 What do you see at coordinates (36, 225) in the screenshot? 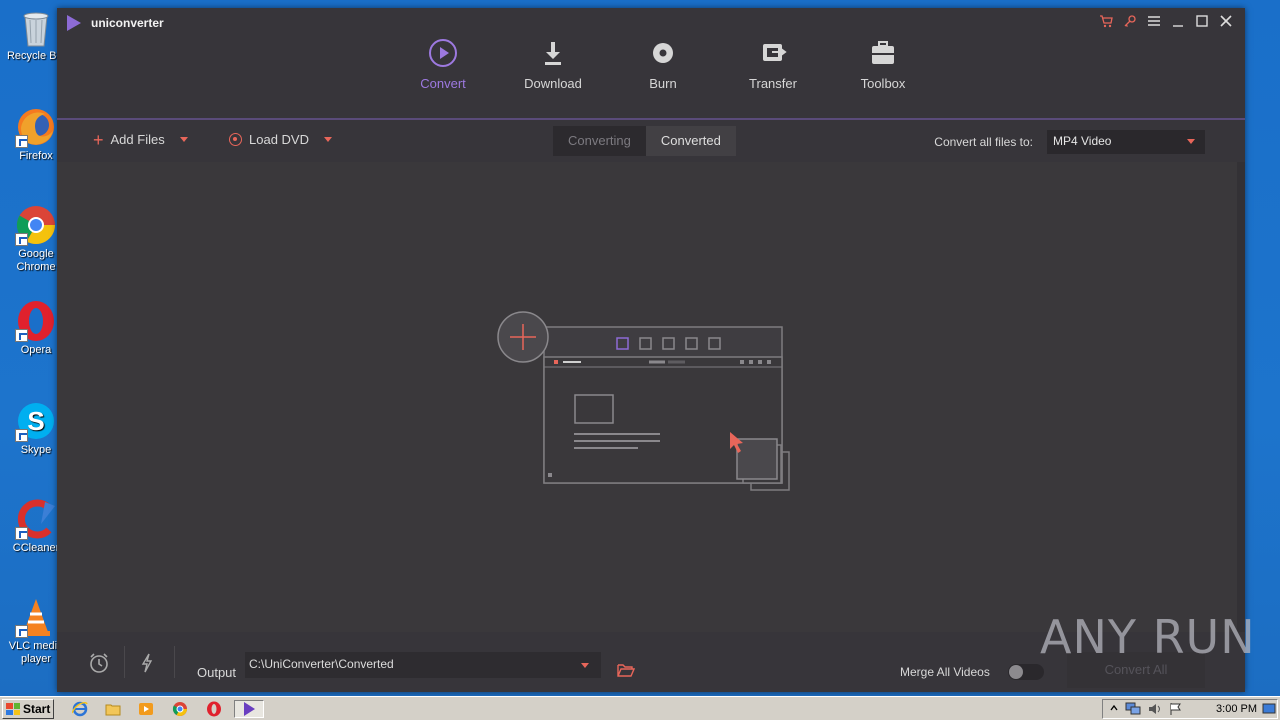
I see `chrome-icon` at bounding box center [36, 225].